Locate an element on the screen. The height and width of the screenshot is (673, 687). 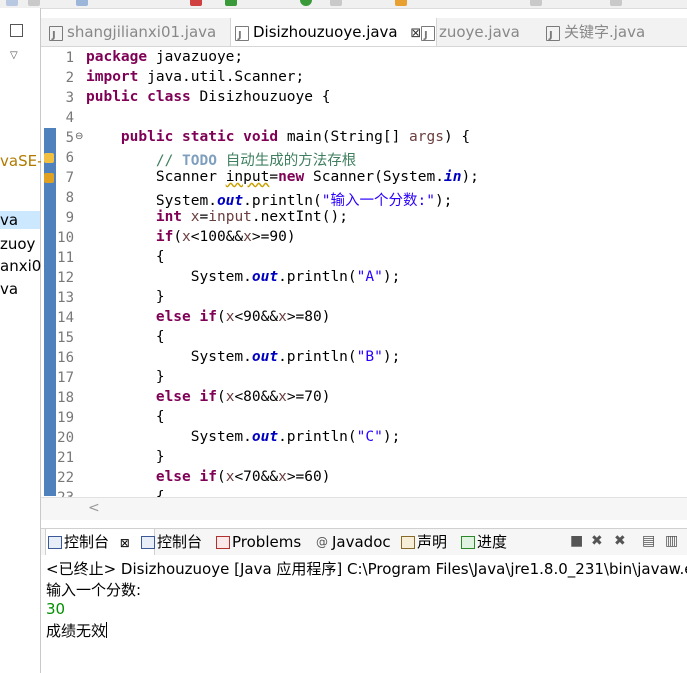
minimize-icon is located at coordinates (16, 30).